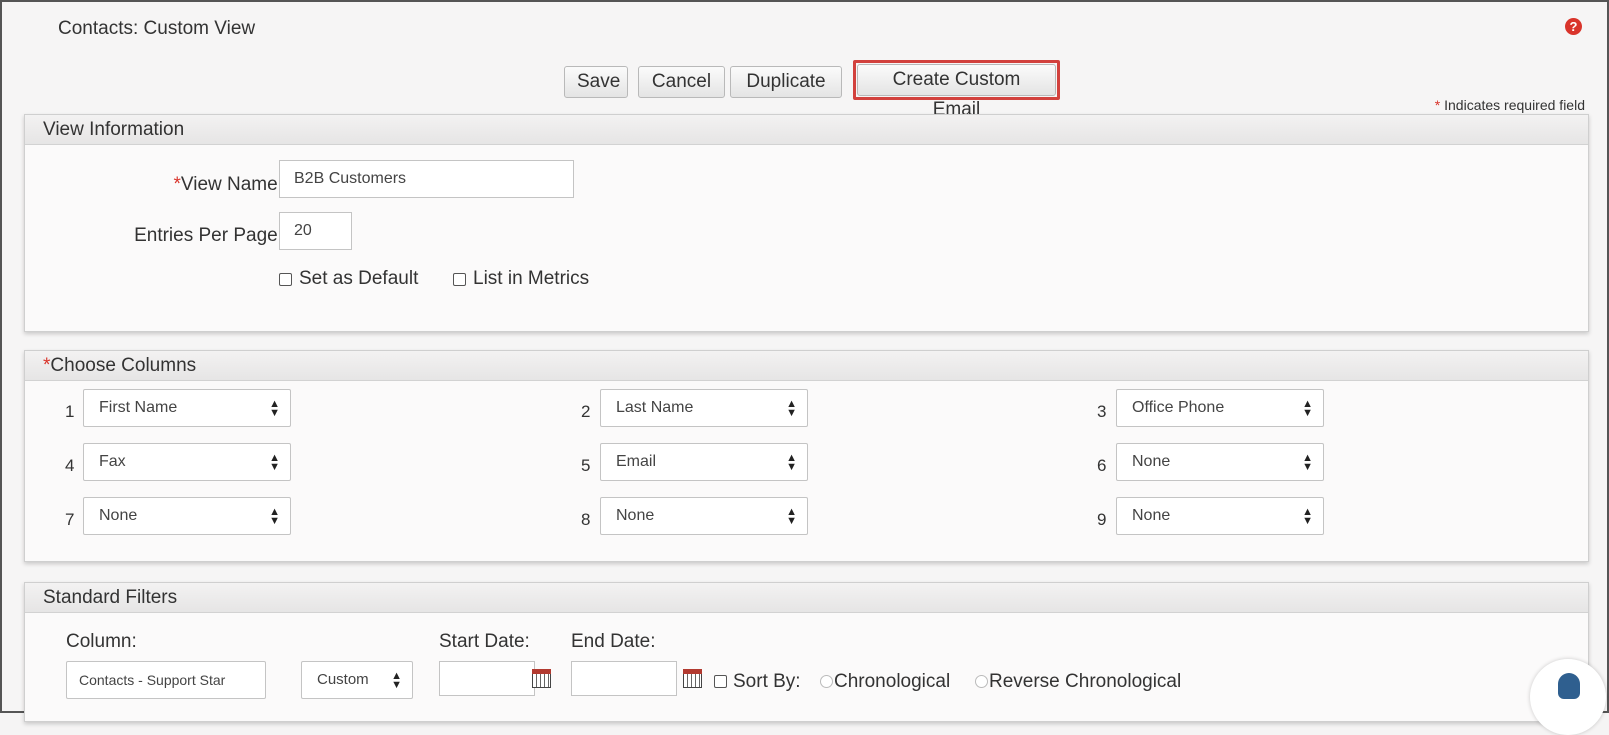 The height and width of the screenshot is (735, 1609). Describe the element at coordinates (1220, 462) in the screenshot. I see `column-select-6: None ▲ ▼` at that location.